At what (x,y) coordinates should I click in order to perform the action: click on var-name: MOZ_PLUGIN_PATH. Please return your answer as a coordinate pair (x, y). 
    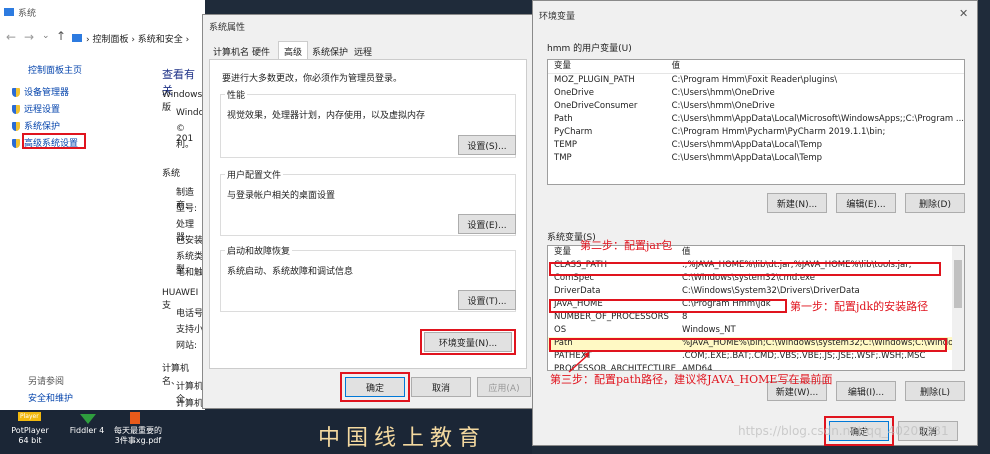
    Looking at the image, I should click on (594, 80).